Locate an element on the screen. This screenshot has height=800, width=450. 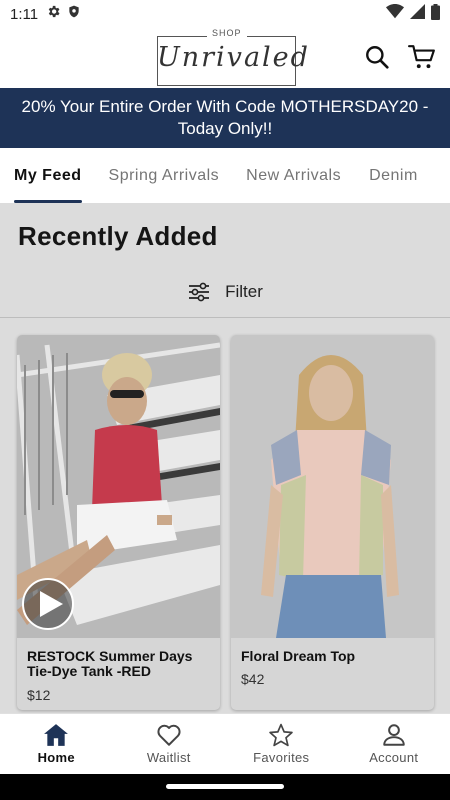
search-icon is located at coordinates (377, 57).